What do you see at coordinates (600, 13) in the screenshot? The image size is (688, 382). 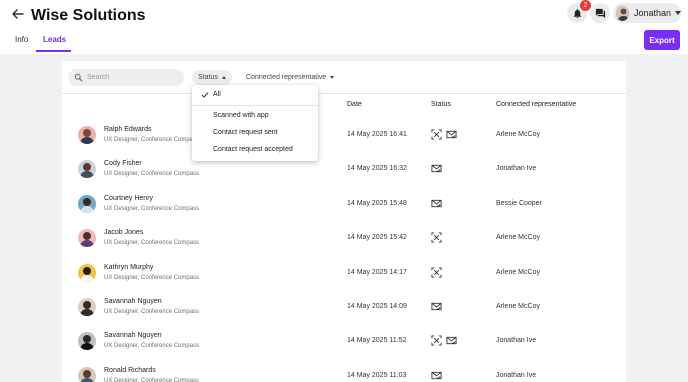 I see `messages-button` at bounding box center [600, 13].